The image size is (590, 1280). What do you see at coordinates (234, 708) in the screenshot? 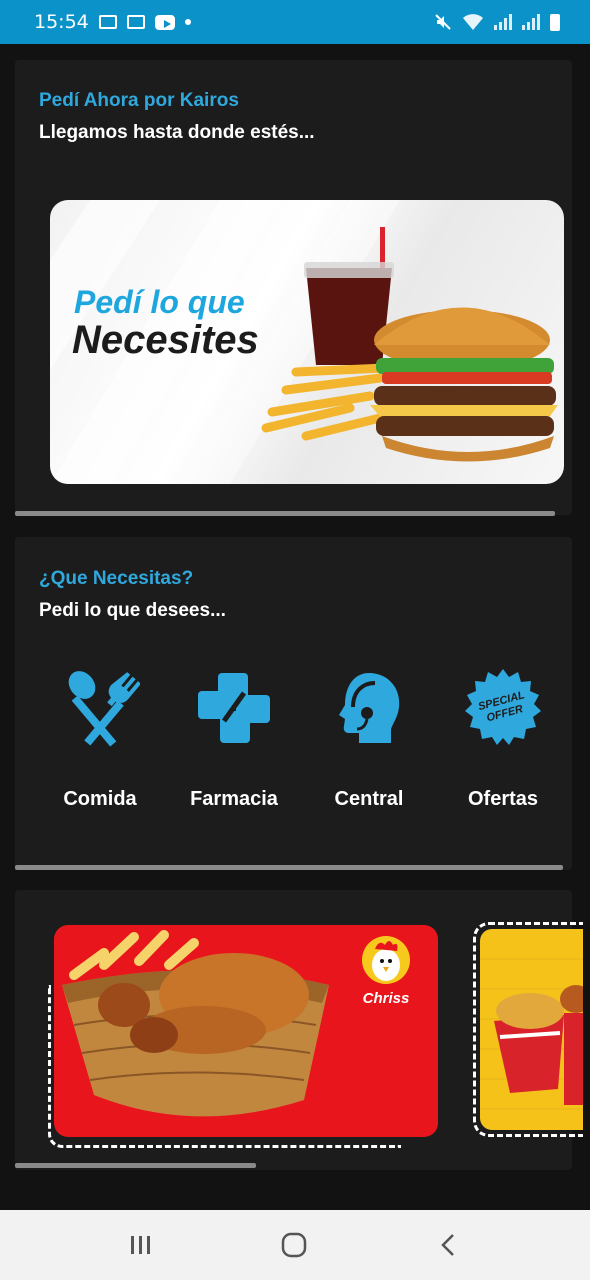
I see `pharmacy-cross-icon` at bounding box center [234, 708].